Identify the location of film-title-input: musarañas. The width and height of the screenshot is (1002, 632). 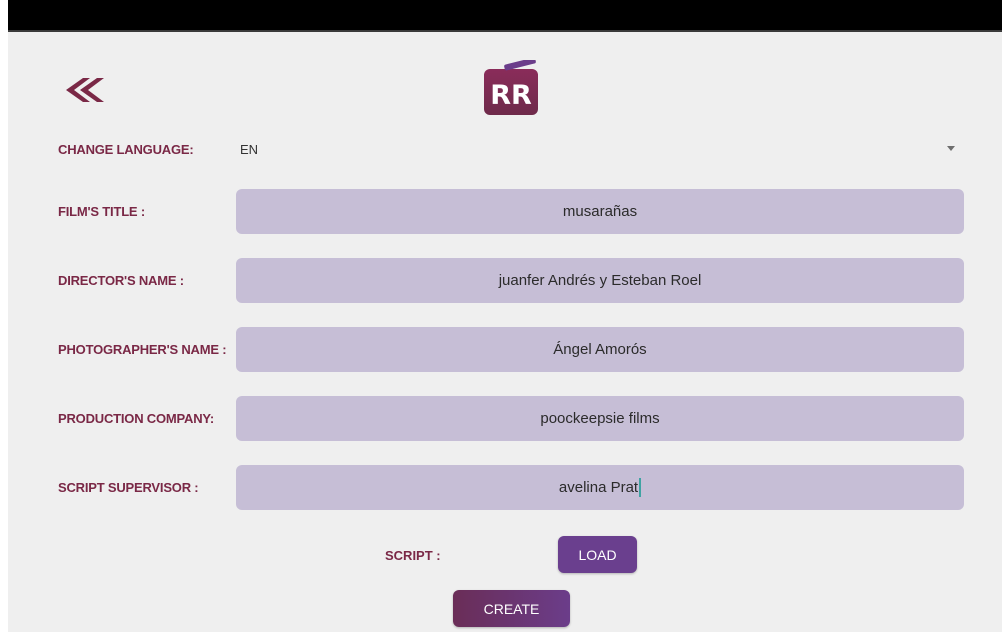
(600, 211).